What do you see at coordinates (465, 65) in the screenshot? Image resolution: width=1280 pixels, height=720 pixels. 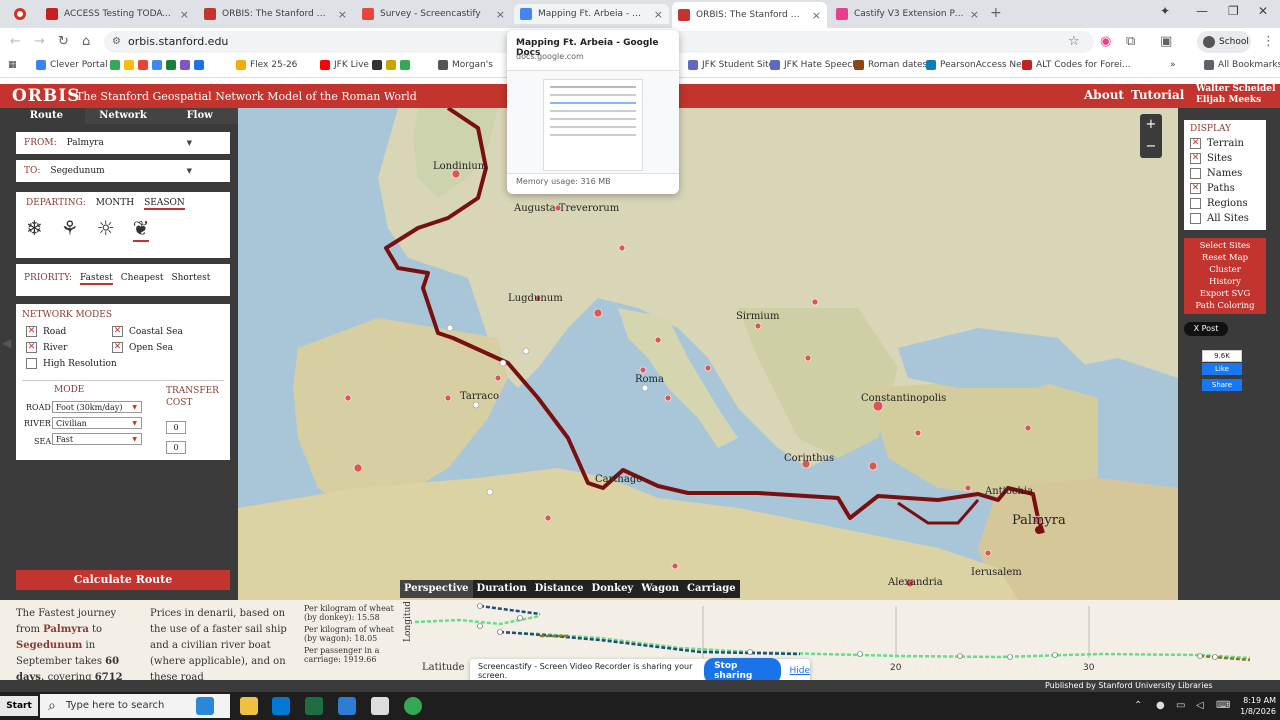 I see `bookmark-morgans: Morgan's` at bounding box center [465, 65].